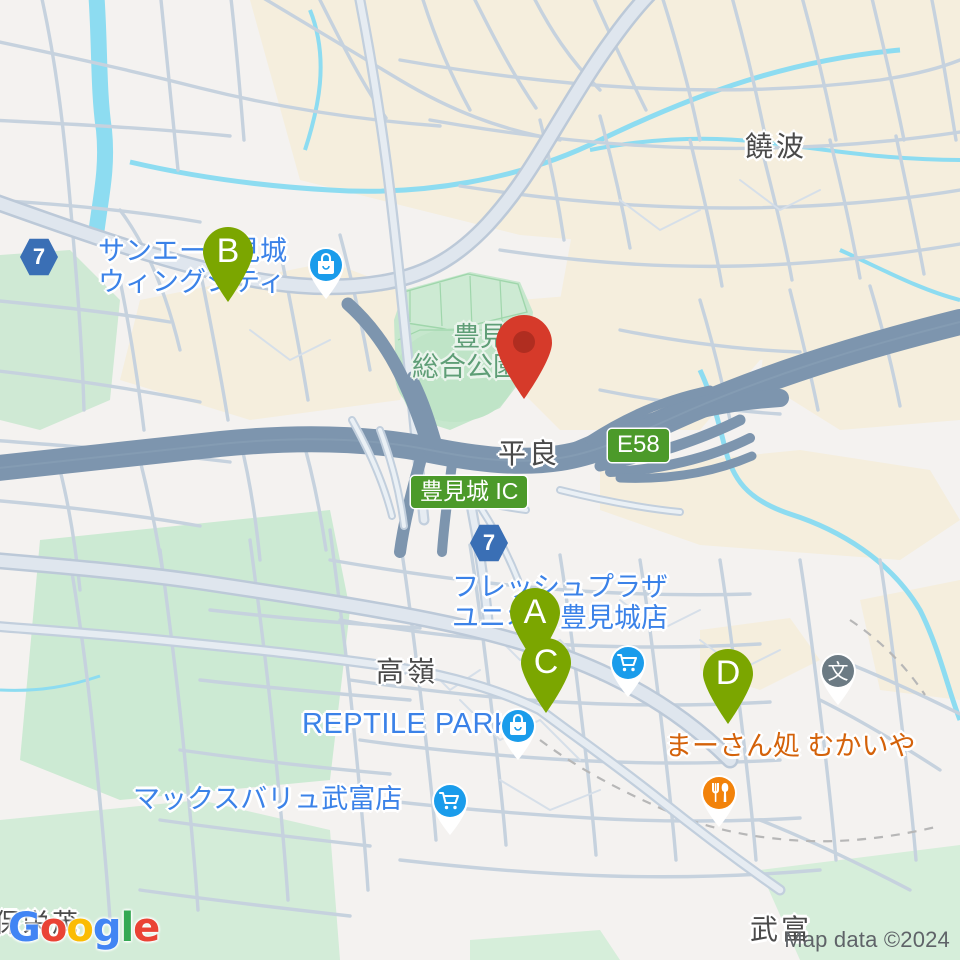 This screenshot has height=960, width=960. Describe the element at coordinates (107, 928) in the screenshot. I see `google-logo-letter-g2: g` at that location.